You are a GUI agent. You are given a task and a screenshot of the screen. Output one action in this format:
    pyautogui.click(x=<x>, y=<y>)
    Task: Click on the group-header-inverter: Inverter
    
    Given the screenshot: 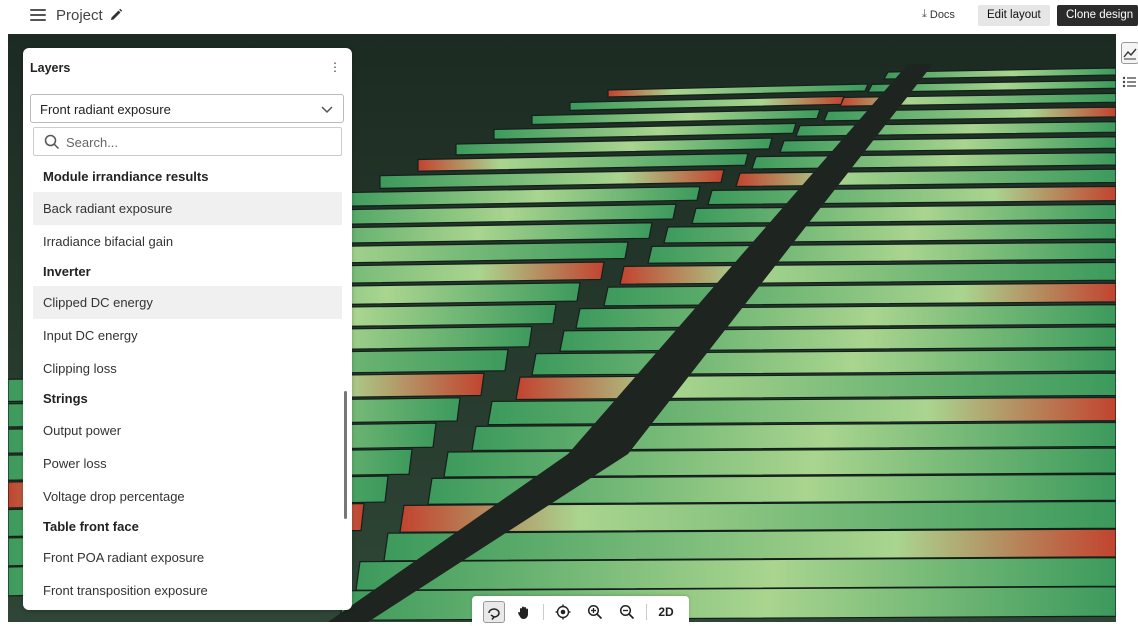 What is the action you would take?
    pyautogui.click(x=67, y=271)
    